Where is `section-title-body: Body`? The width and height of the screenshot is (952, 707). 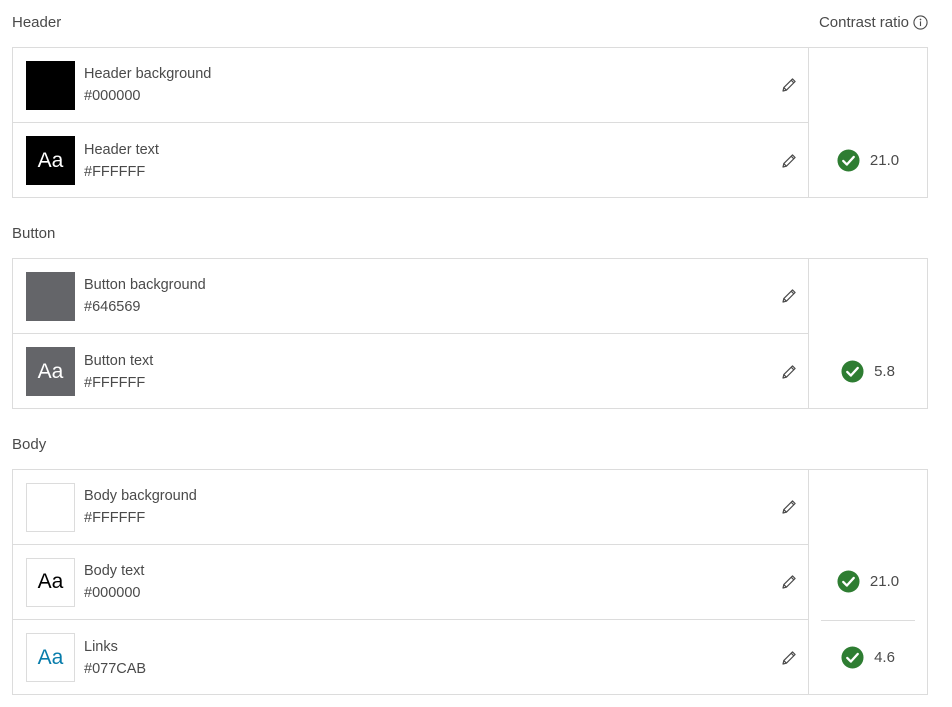 section-title-body: Body is located at coordinates (29, 444).